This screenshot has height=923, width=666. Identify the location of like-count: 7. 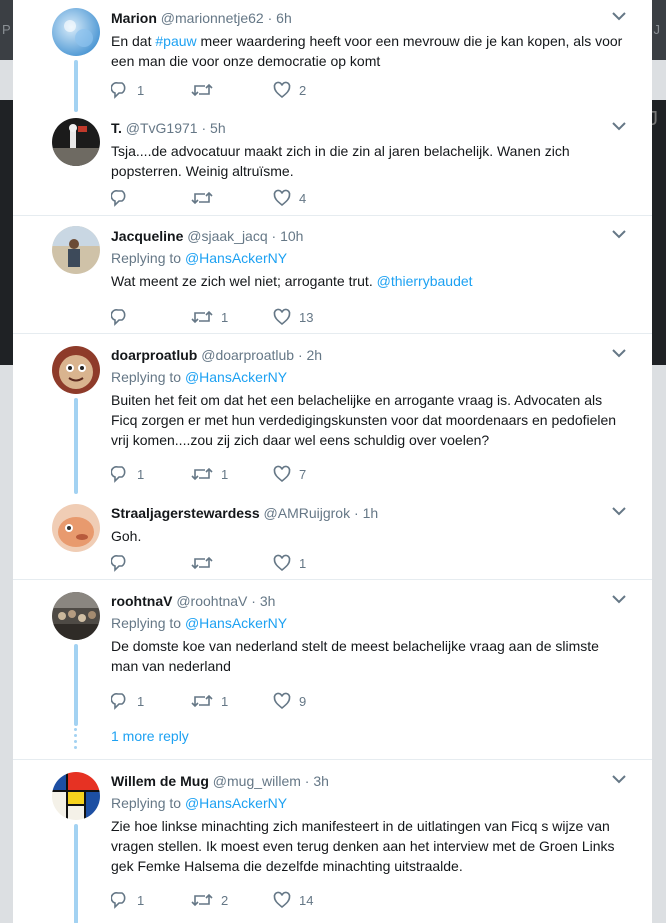
(303, 474).